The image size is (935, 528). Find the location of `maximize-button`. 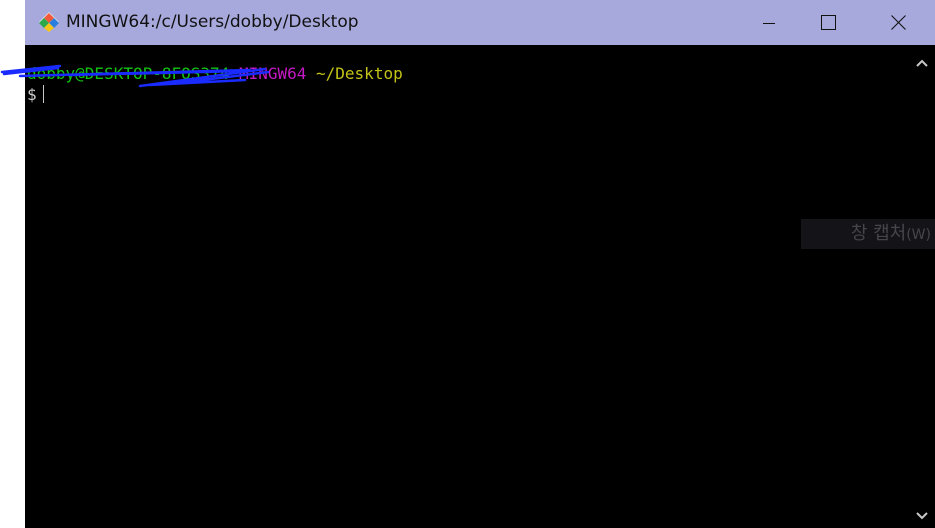

maximize-button is located at coordinates (828, 22).